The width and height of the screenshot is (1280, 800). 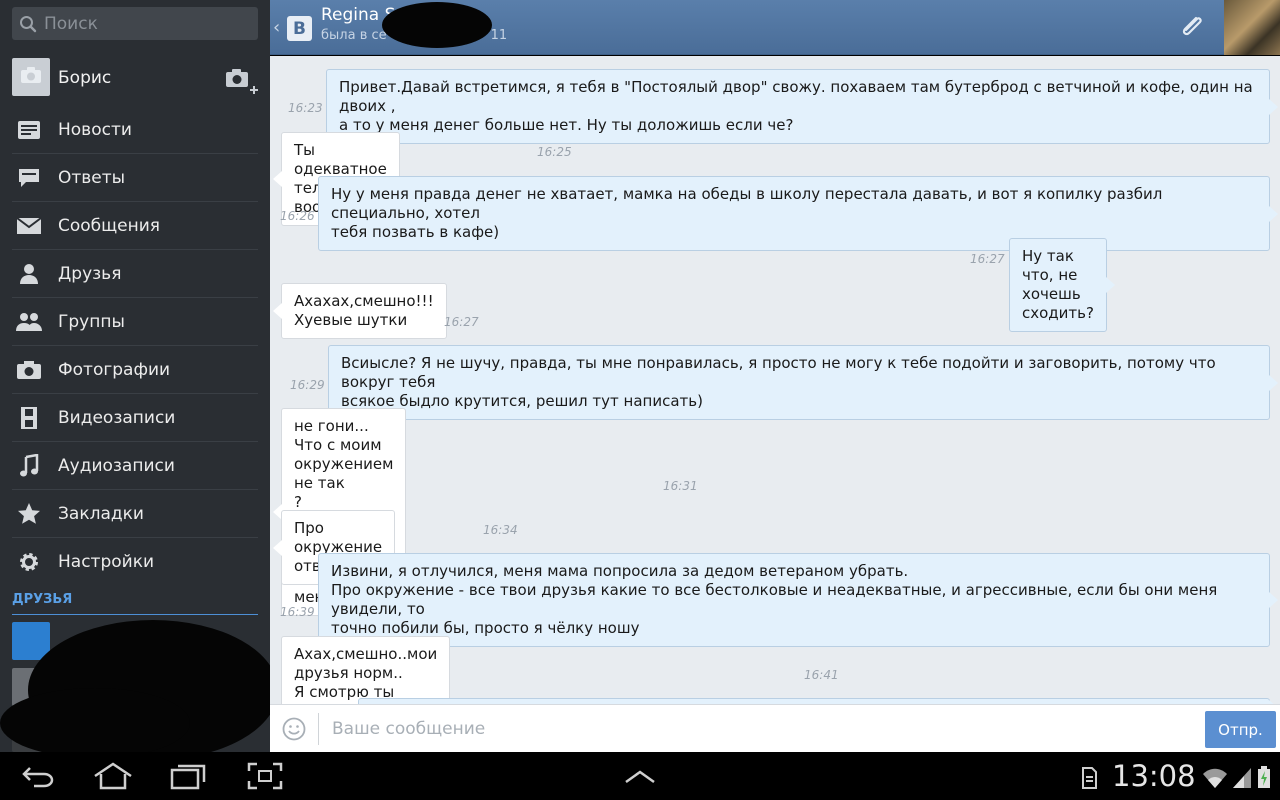 I want to click on contact-avatar, so click(x=1252, y=27).